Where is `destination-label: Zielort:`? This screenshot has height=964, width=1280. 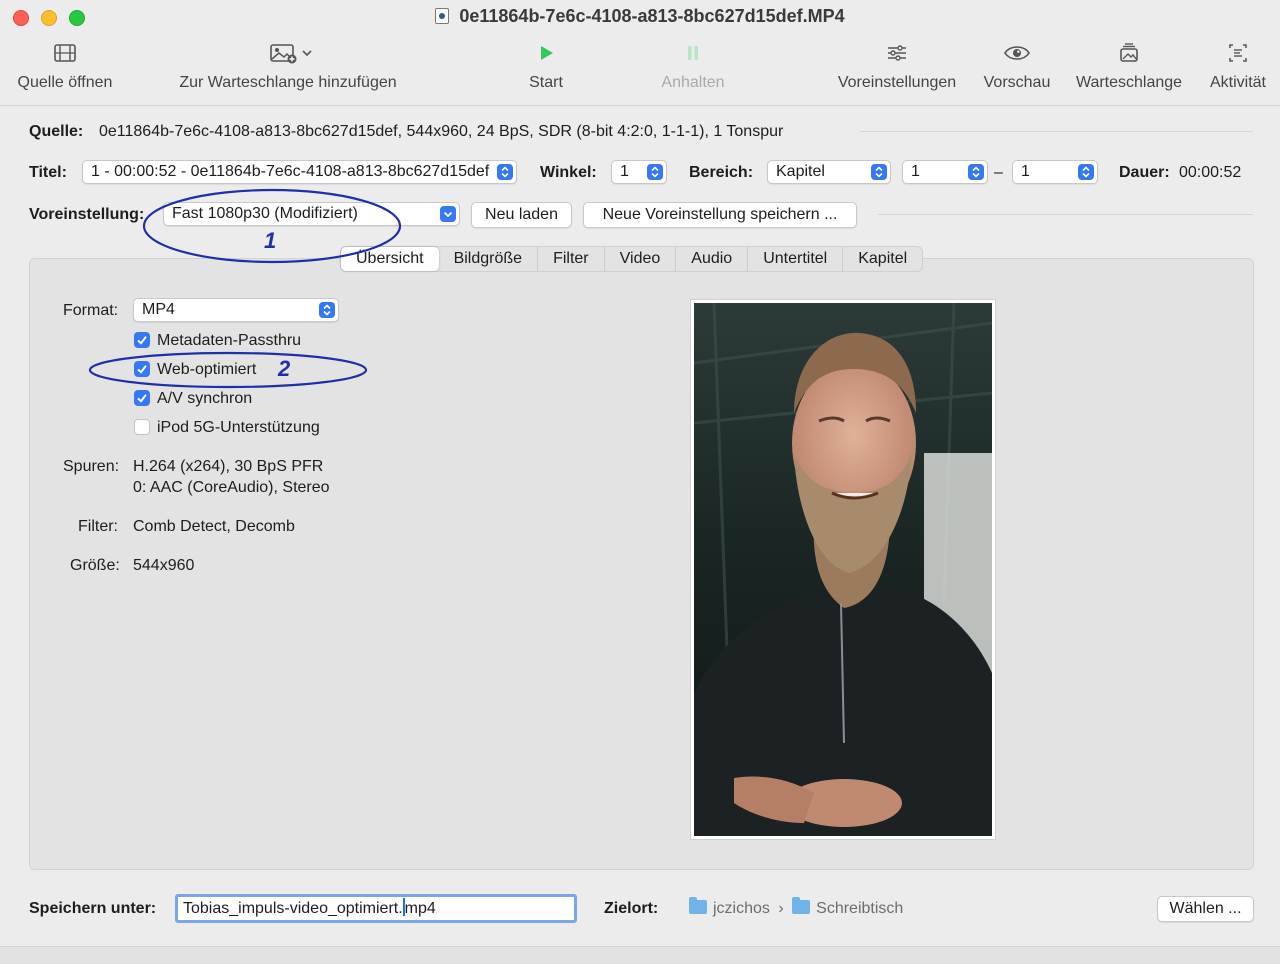
destination-label: Zielort: is located at coordinates (631, 908).